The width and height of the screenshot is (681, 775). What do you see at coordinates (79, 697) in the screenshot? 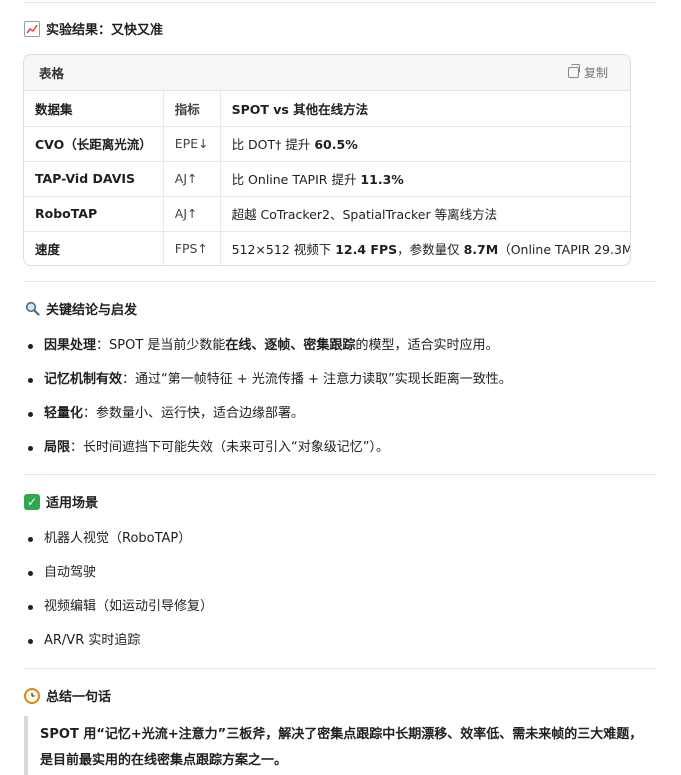
I see `summary-title: 总结一句话` at bounding box center [79, 697].